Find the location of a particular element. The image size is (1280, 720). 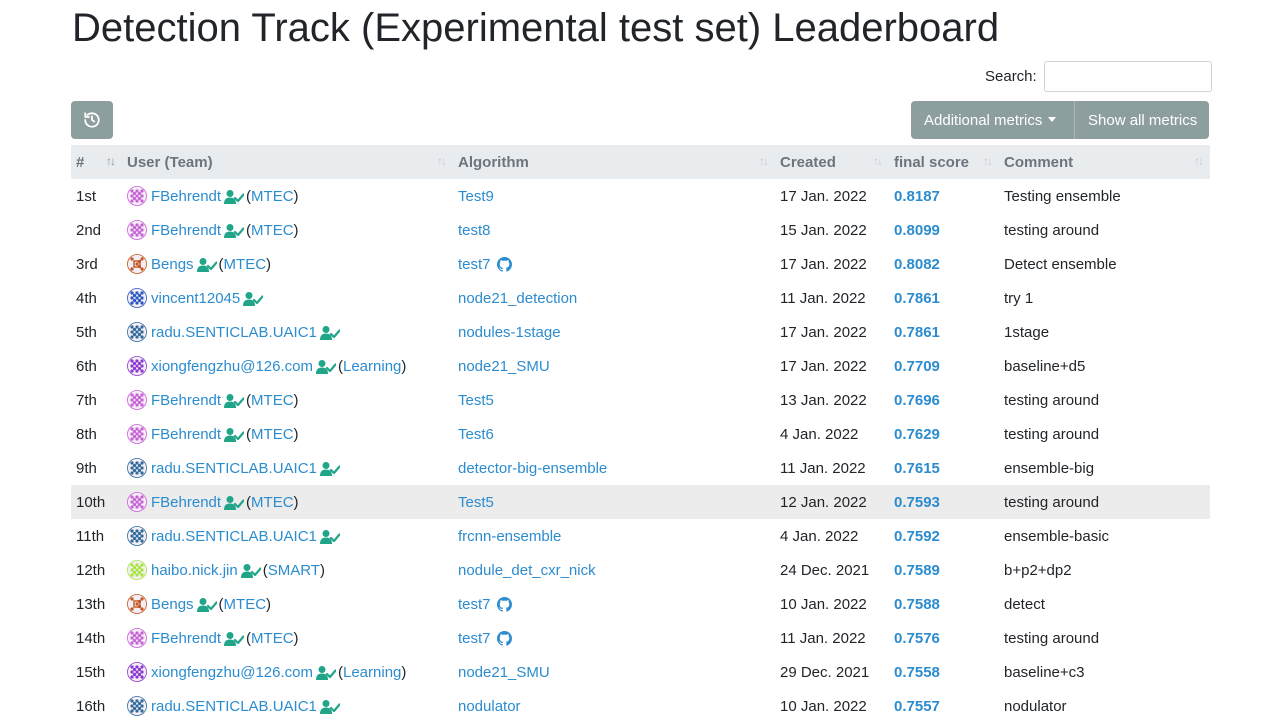

rank-cell: 3rd is located at coordinates (87, 264).